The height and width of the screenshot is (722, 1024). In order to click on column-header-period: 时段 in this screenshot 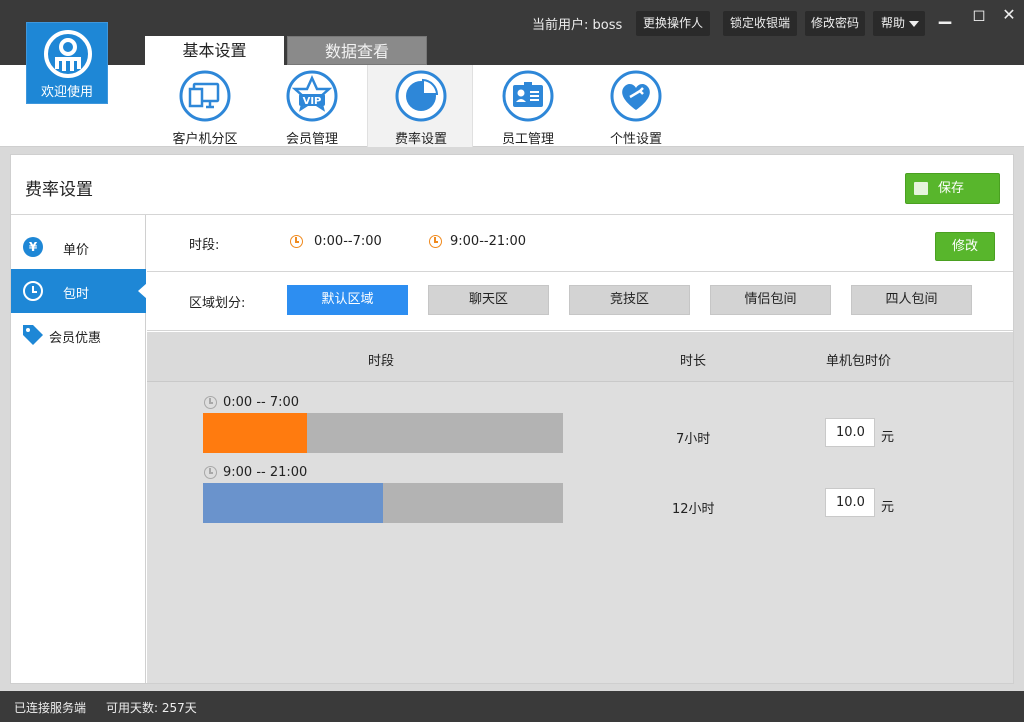, I will do `click(381, 361)`.